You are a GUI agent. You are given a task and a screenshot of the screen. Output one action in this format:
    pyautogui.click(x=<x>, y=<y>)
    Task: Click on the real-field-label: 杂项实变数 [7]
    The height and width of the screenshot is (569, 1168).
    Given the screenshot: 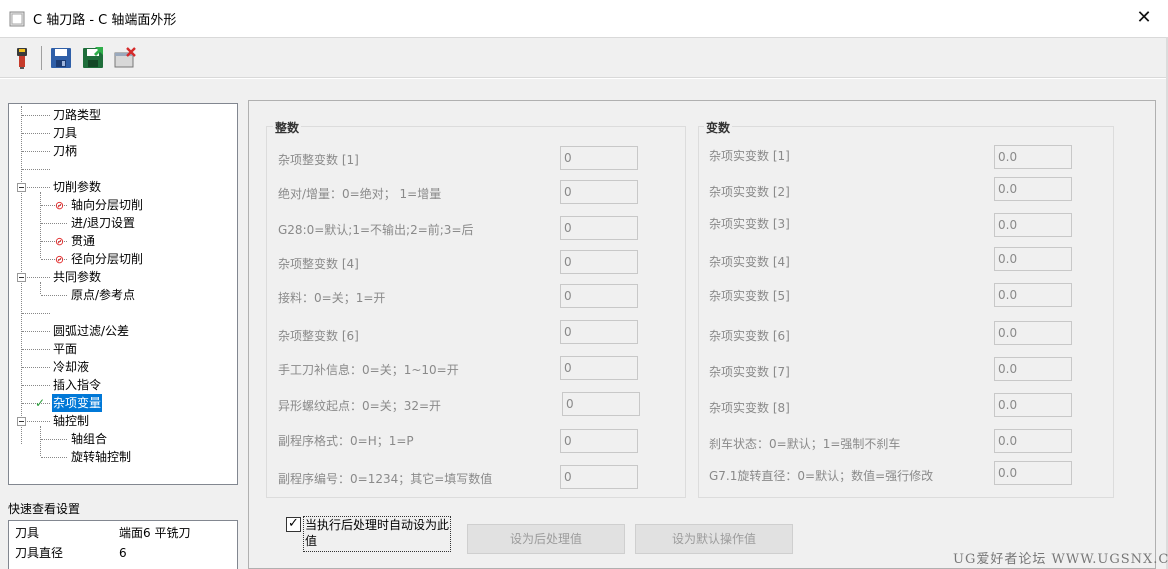 What is the action you would take?
    pyautogui.click(x=749, y=372)
    